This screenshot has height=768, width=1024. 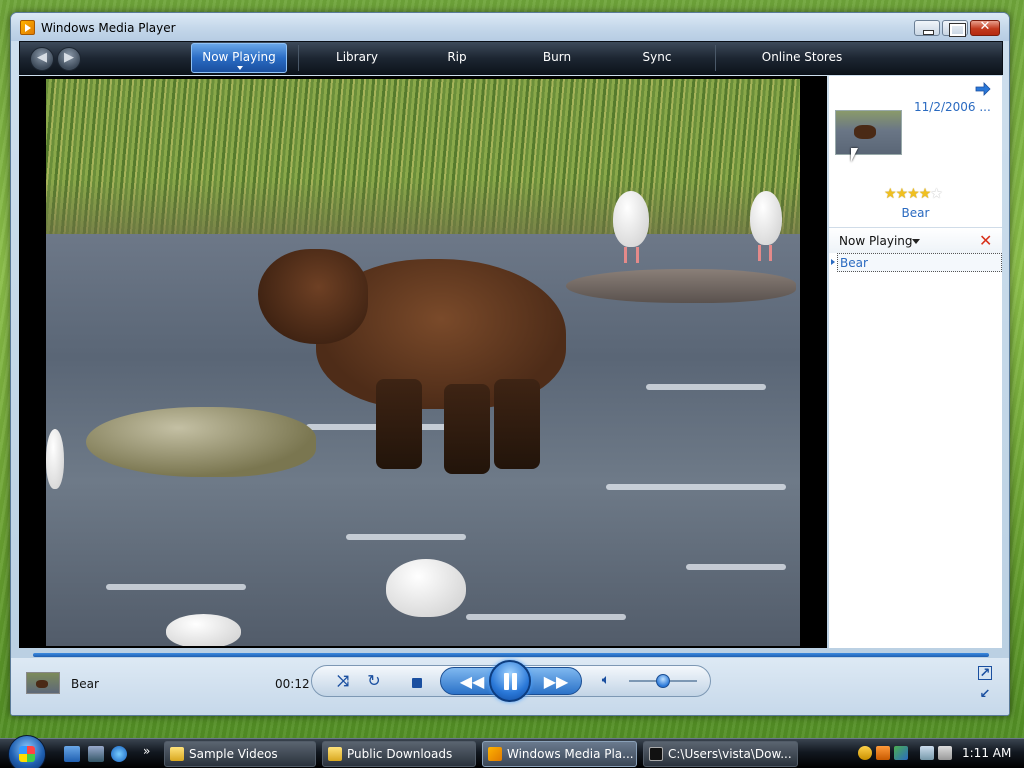 What do you see at coordinates (985, 673) in the screenshot?
I see `fullscreen-icon: ↗` at bounding box center [985, 673].